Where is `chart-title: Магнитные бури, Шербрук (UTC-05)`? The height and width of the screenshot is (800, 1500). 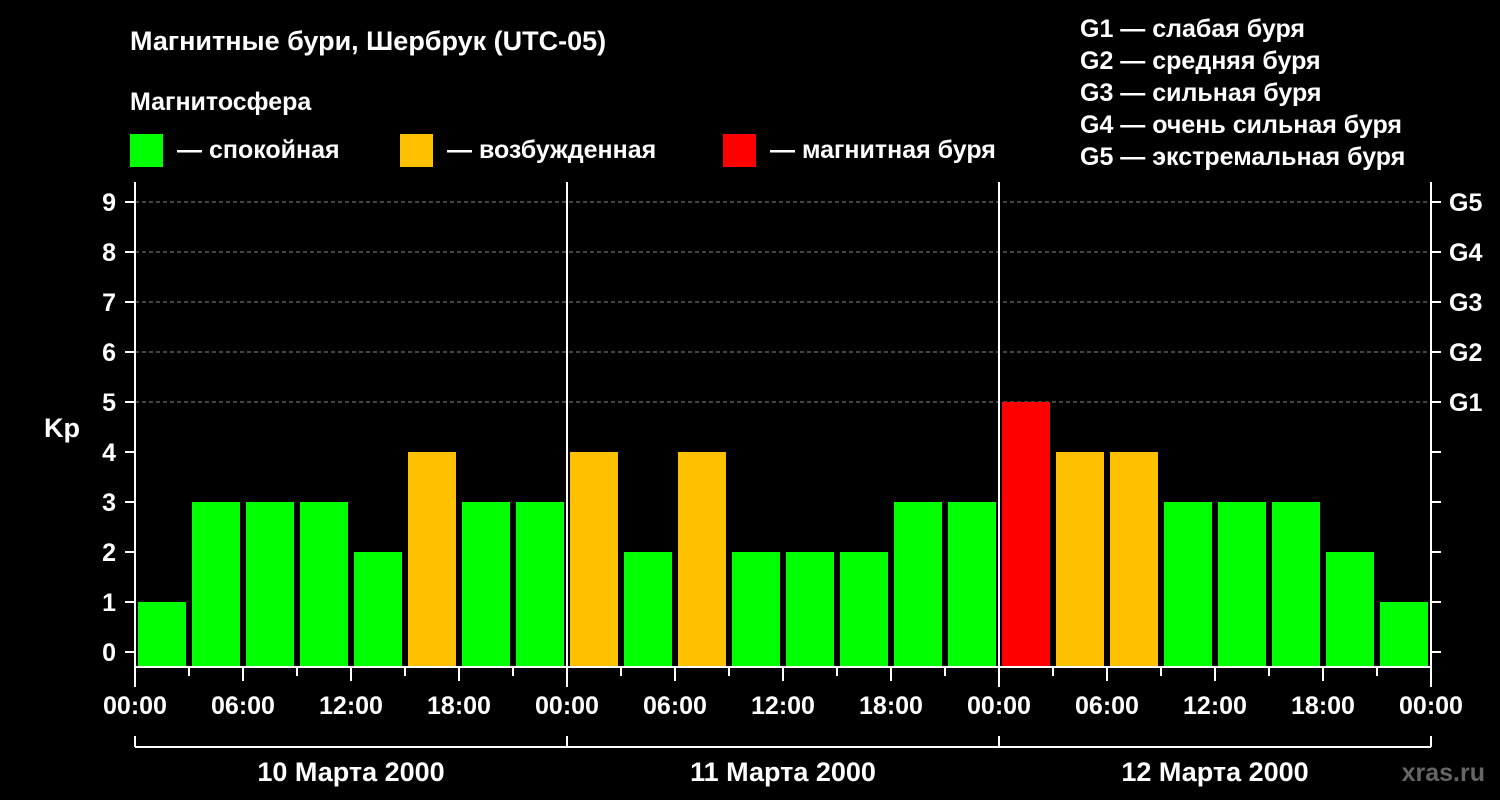 chart-title: Магнитные бури, Шербрук (UTC-05) is located at coordinates (368, 41).